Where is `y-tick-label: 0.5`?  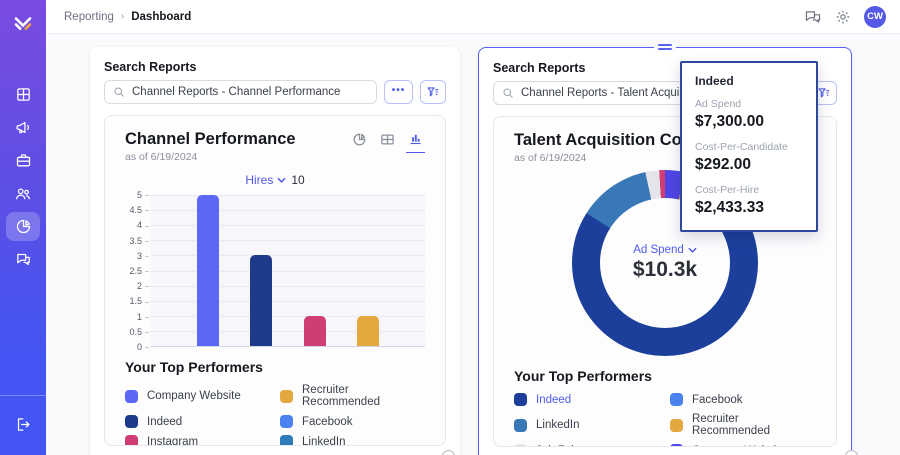
y-tick-label: 0.5 is located at coordinates (139, 332).